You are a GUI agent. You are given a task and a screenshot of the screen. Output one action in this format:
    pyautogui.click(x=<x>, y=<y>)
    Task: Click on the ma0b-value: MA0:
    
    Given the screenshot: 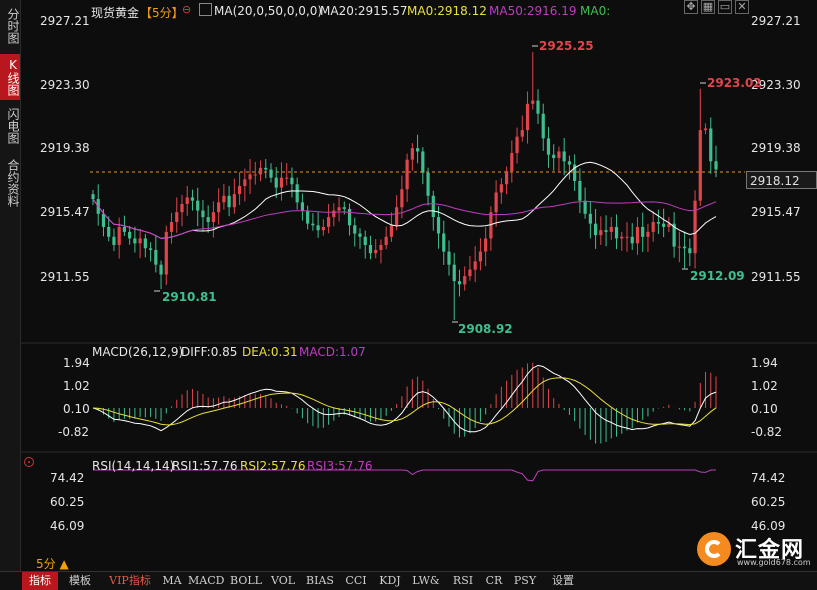 What is the action you would take?
    pyautogui.click(x=595, y=11)
    